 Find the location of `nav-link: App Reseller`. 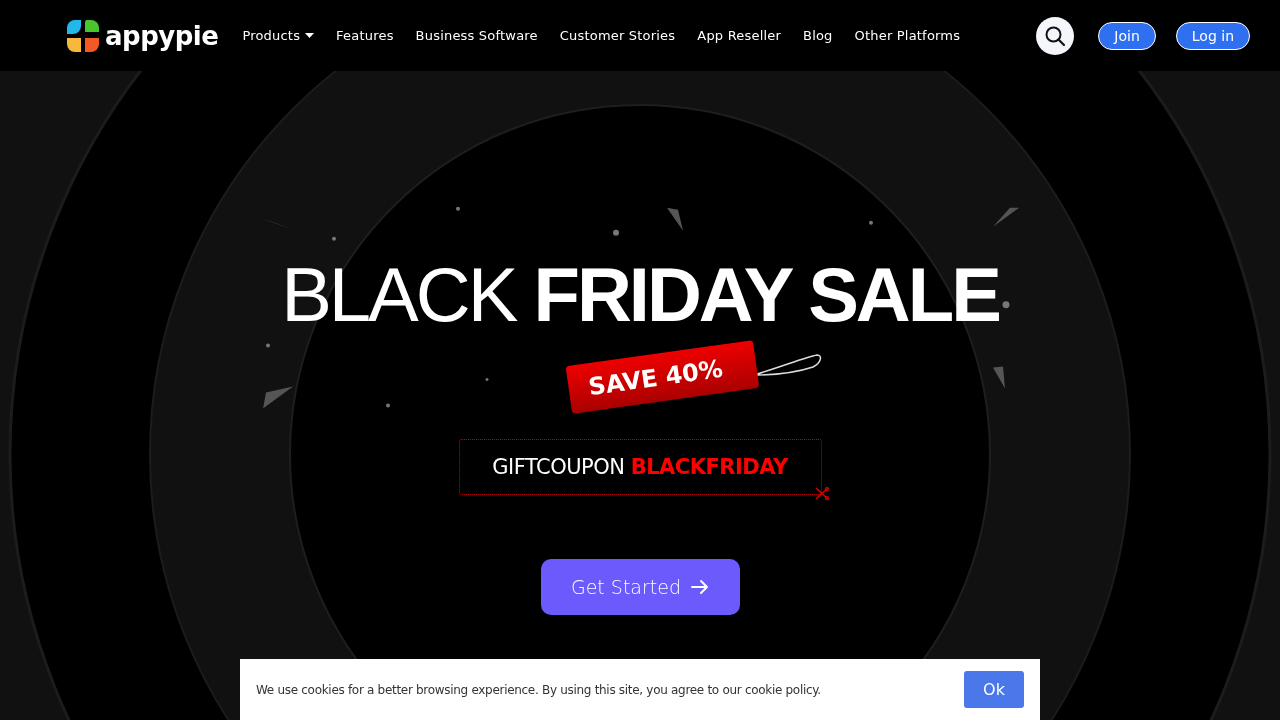

nav-link: App Reseller is located at coordinates (739, 35).